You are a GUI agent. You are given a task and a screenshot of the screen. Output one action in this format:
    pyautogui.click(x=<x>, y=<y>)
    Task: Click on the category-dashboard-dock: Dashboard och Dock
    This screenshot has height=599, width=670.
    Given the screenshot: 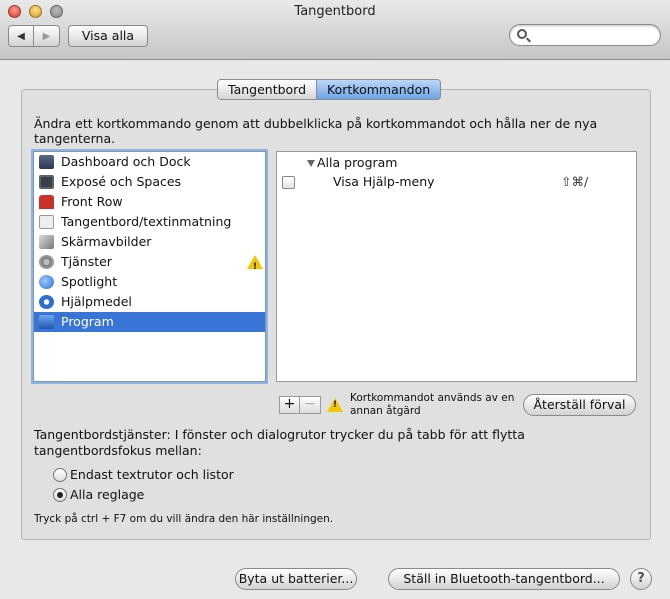 What is the action you would take?
    pyautogui.click(x=149, y=162)
    